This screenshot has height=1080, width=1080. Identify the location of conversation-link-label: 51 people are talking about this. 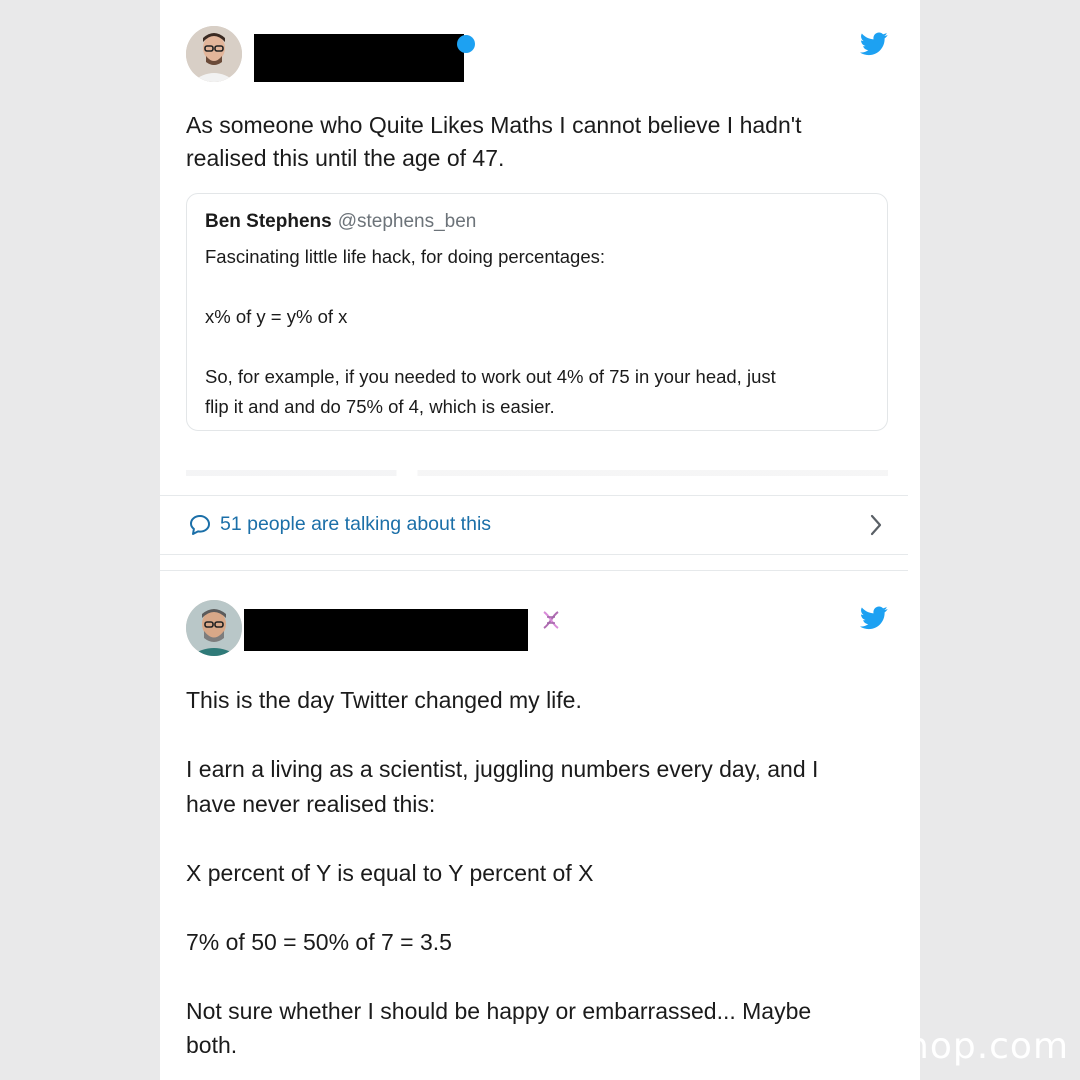
(356, 524).